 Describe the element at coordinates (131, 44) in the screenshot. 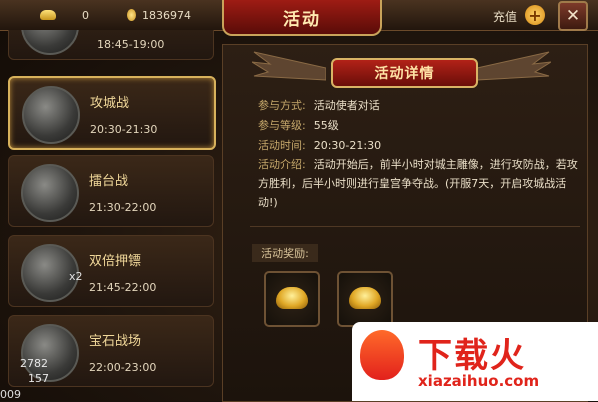

I see `activity-time: 18:45-19:00` at that location.